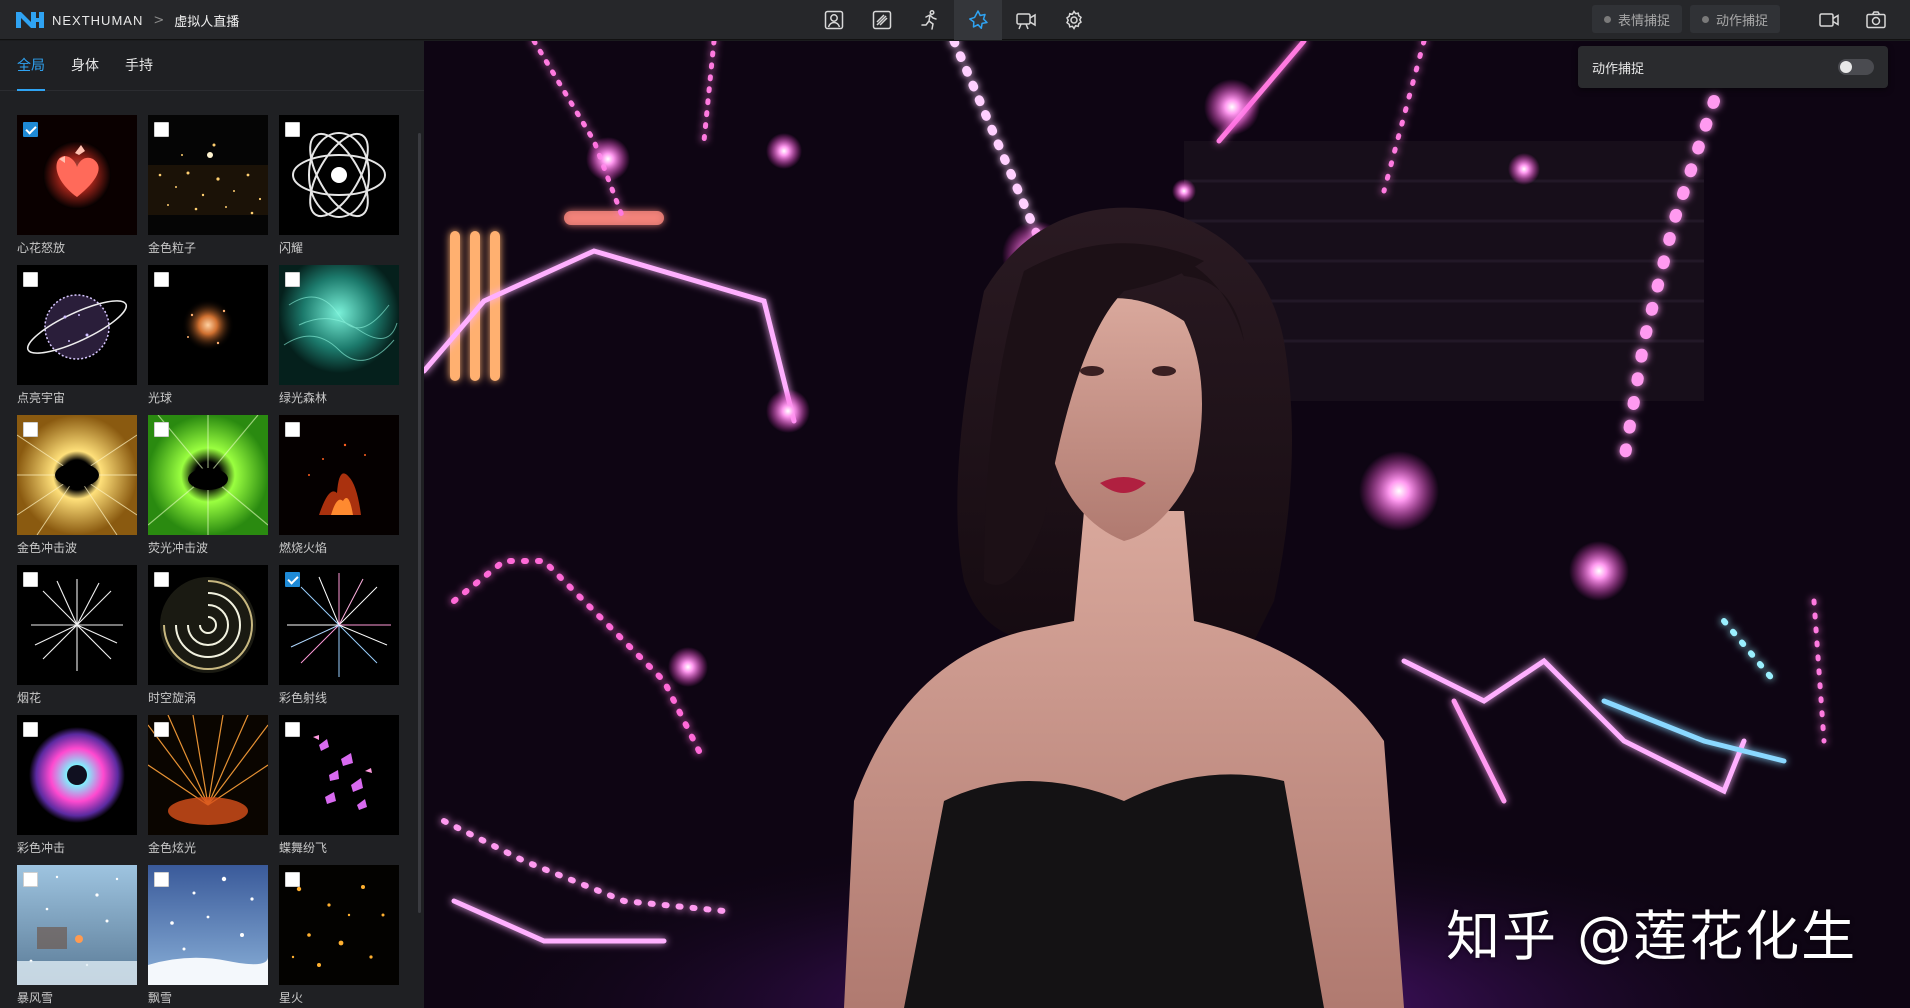  Describe the element at coordinates (1607, 19) in the screenshot. I see `status-dot-icon` at that location.